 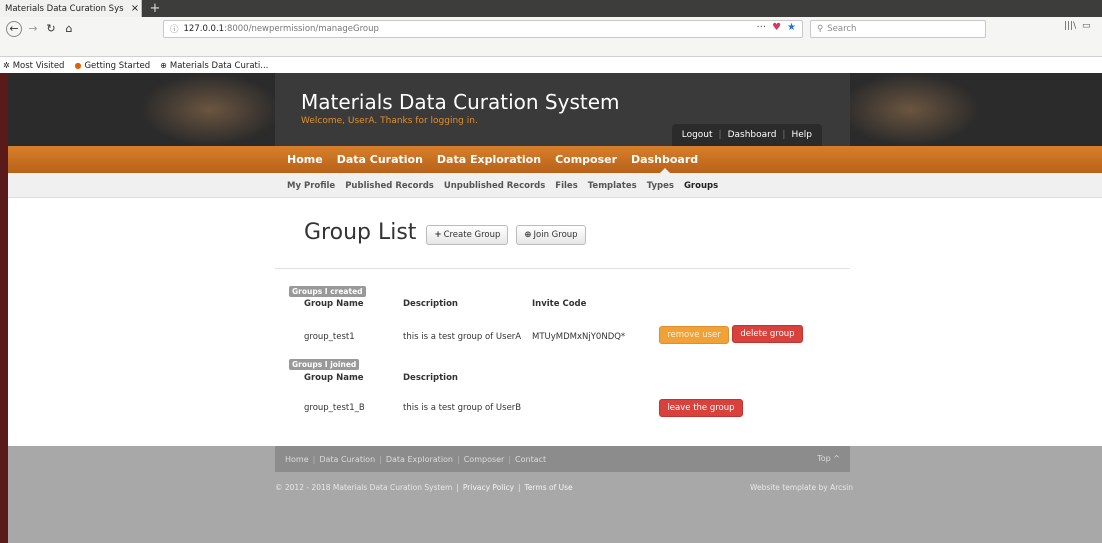 I want to click on subnav-my-profile: My Profile, so click(x=311, y=186).